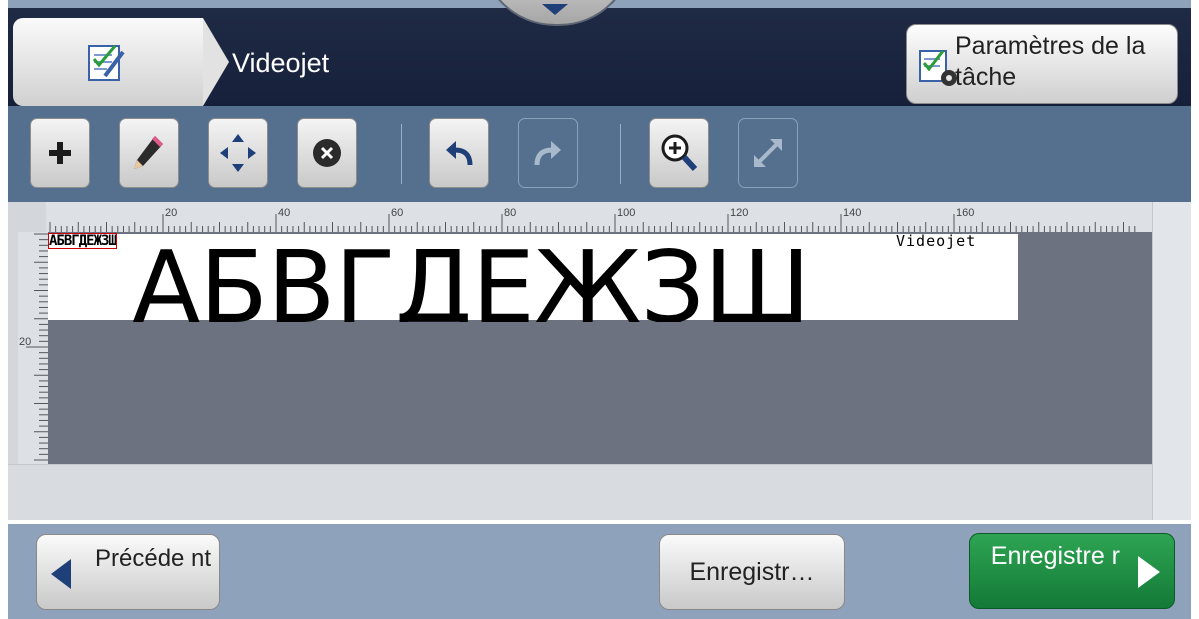 This screenshot has height=619, width=1199. I want to click on save-and-next-button: Enregistre r, so click(1072, 571).